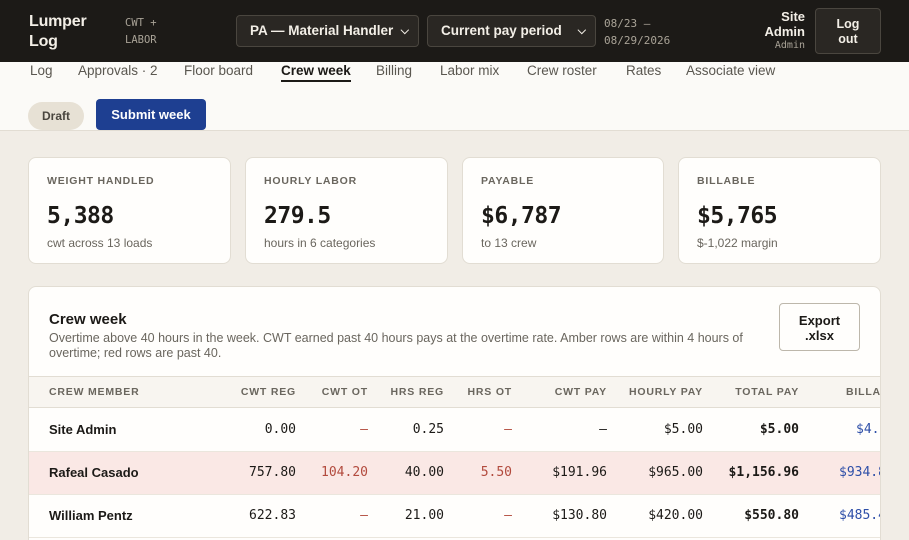  I want to click on billable: $4.00, so click(868, 429).